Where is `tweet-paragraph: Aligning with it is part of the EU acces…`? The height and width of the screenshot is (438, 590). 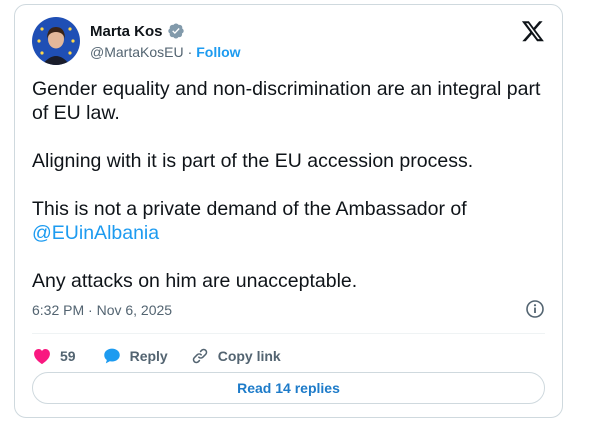
tweet-paragraph: Aligning with it is part of the EU acces… is located at coordinates (253, 161).